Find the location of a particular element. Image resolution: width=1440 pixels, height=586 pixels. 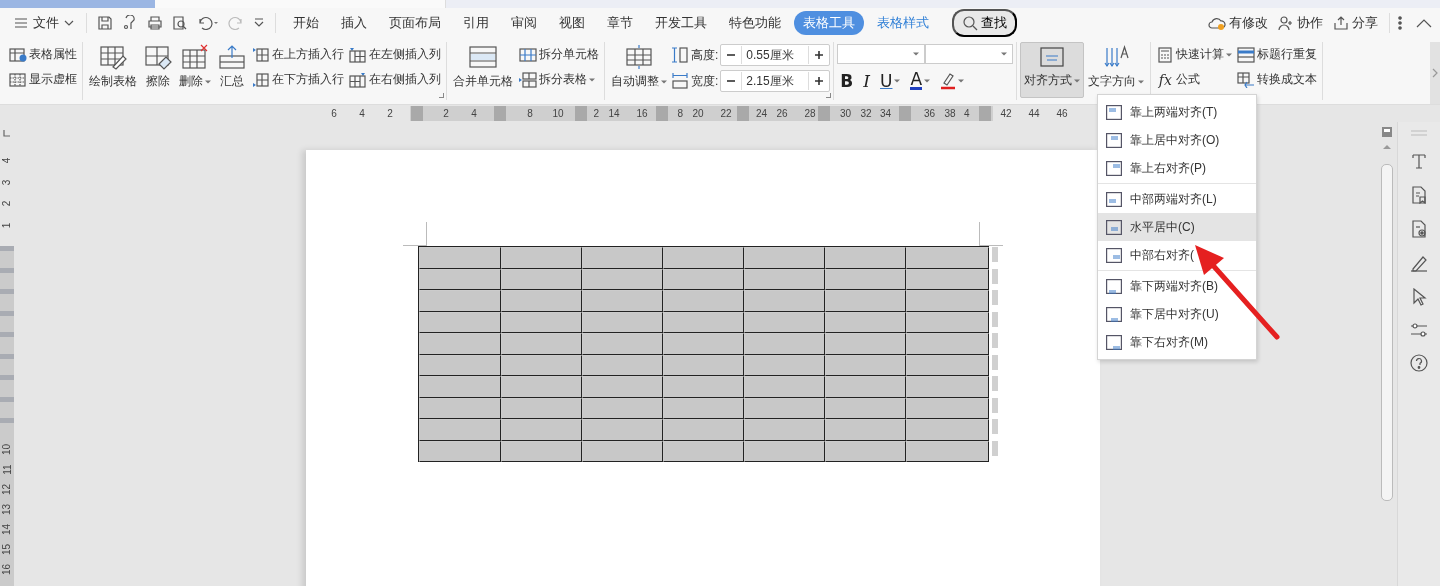

menu-item: 靠上两端对齐(T) is located at coordinates (1177, 112).